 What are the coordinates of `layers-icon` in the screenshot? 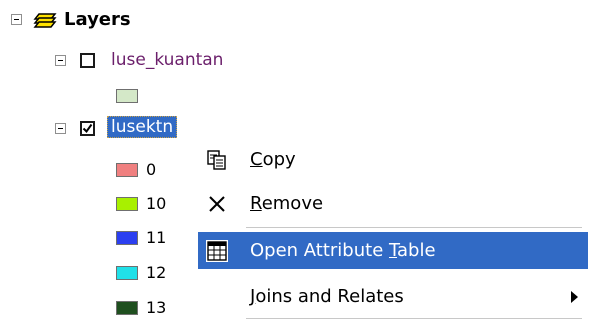 It's located at (45, 20).